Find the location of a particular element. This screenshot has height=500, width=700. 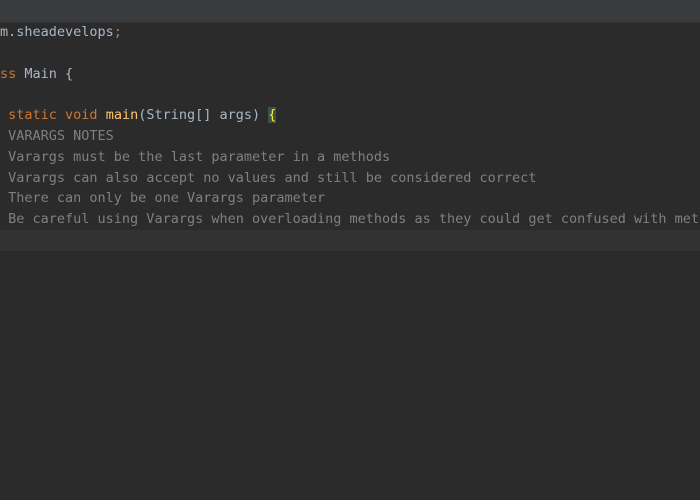

code-line-package: m.sheadevelops; is located at coordinates (350, 32).